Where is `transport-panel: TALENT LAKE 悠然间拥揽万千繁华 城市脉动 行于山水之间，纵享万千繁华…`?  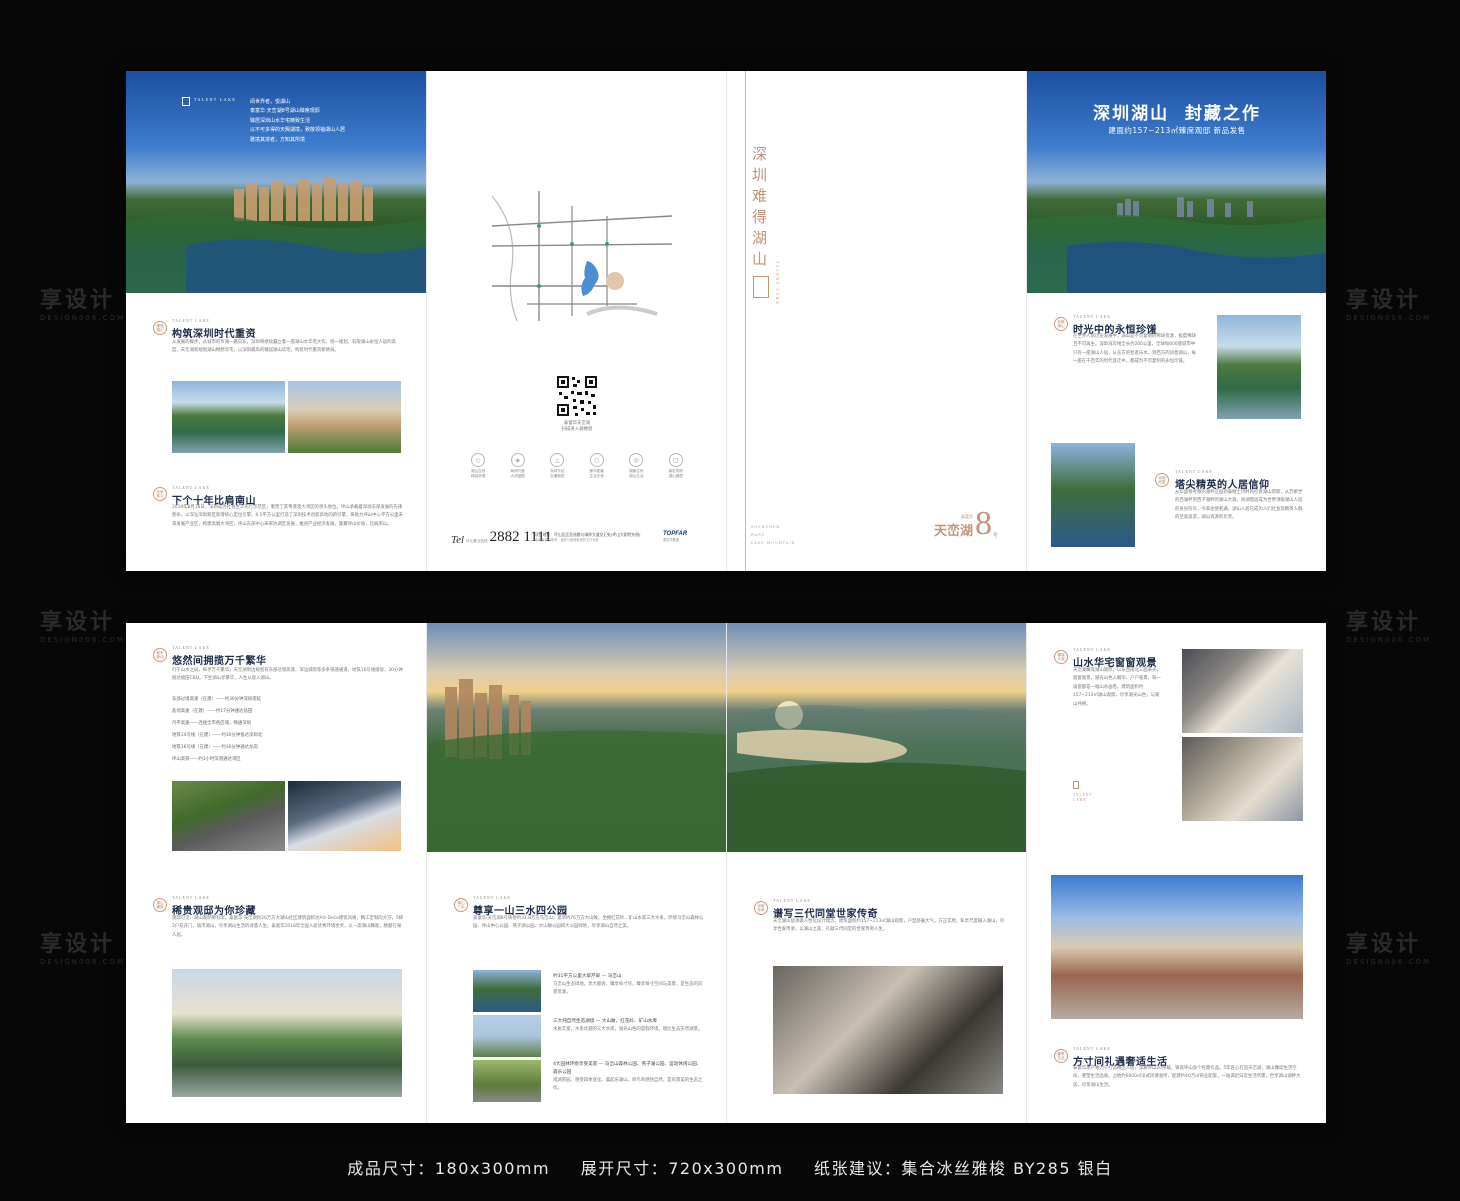
transport-panel: TALENT LAKE 悠然间拥揽万千繁华 城市脉动 行于山水之间，纵享万千繁华… is located at coordinates (276, 873).